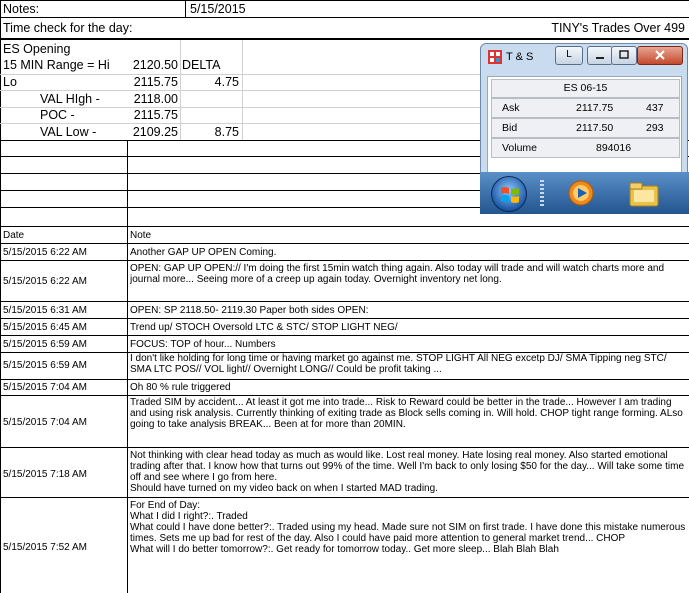 The image size is (689, 593). I want to click on val-low-delta: 8.75, so click(226, 132).